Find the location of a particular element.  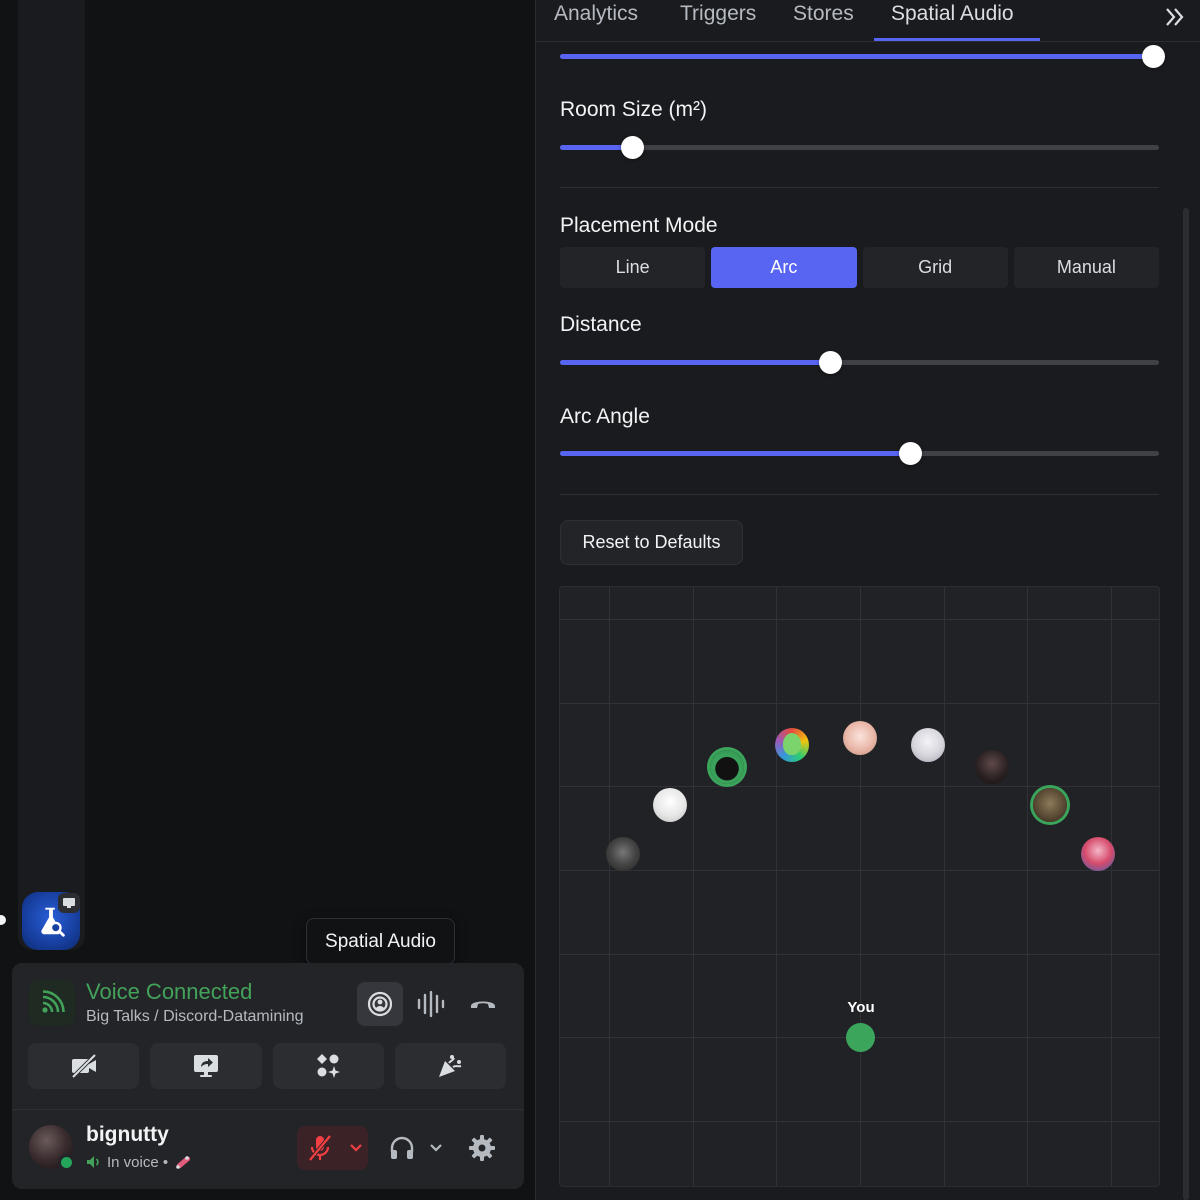

tab-stores: Stores is located at coordinates (823, 14).